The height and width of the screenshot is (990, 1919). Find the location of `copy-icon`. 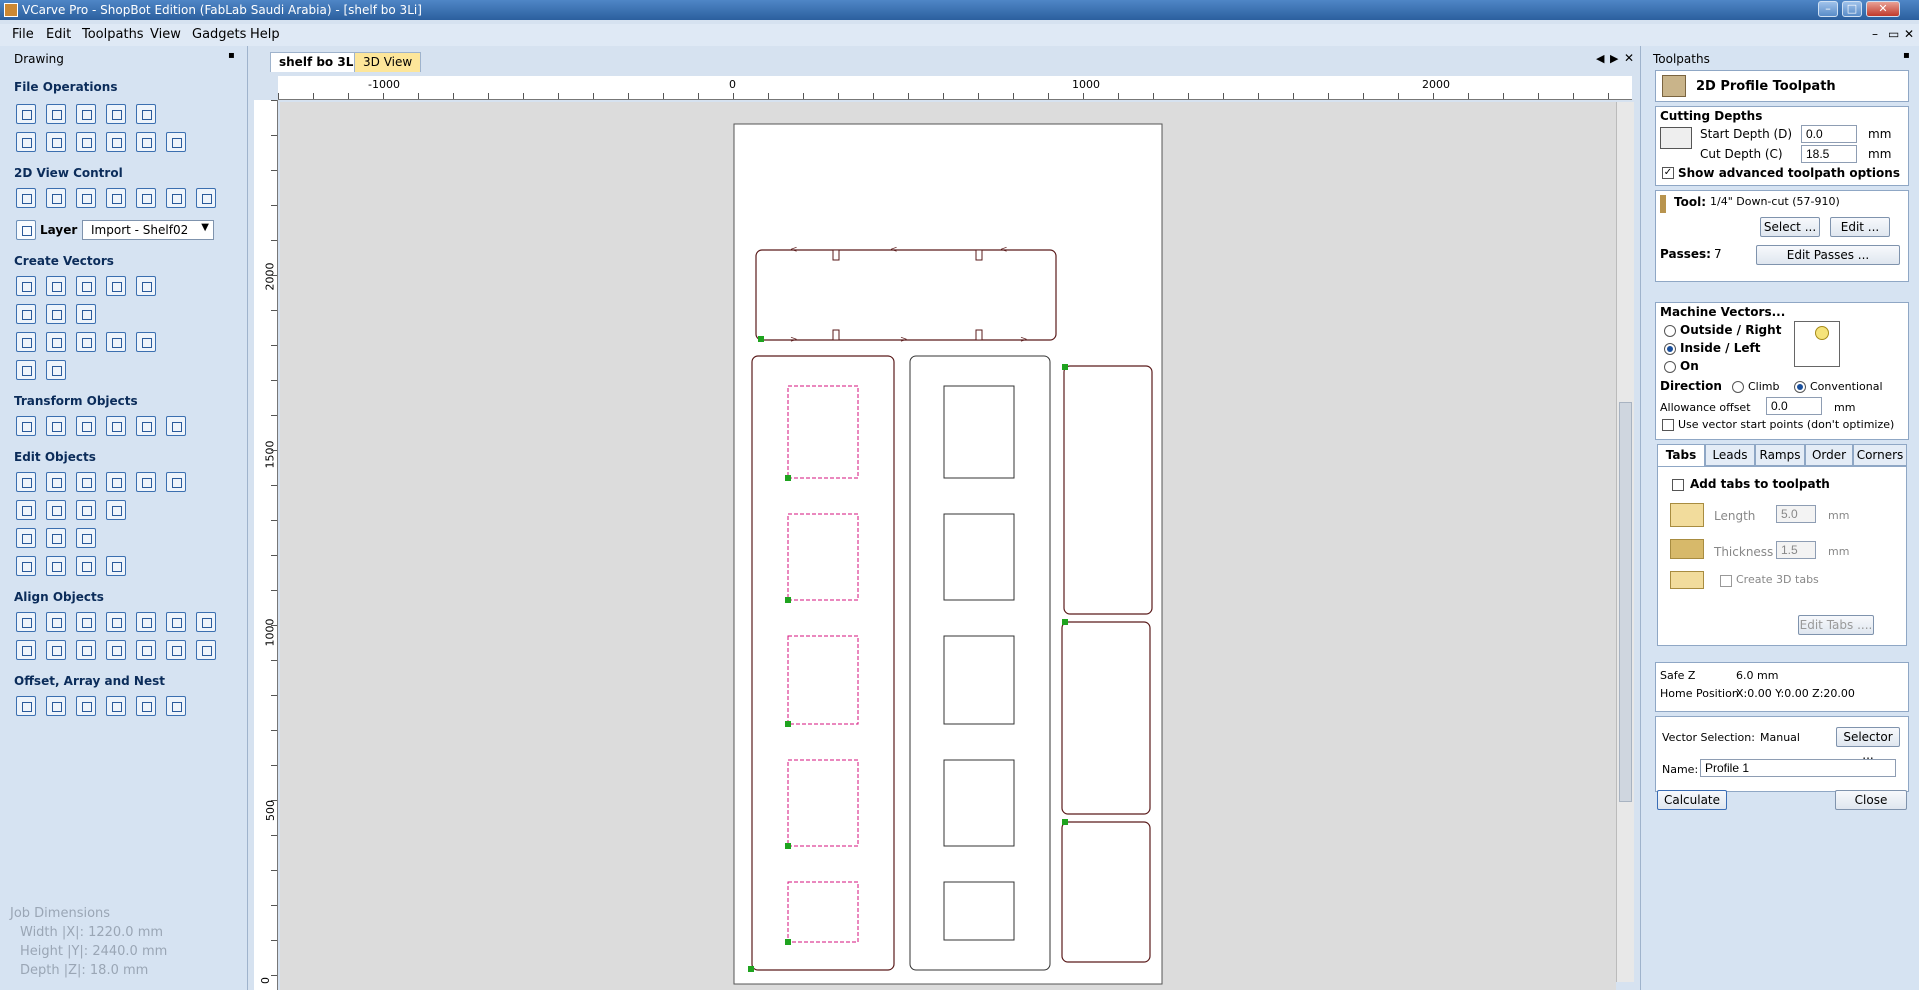

copy-icon is located at coordinates (86, 142).